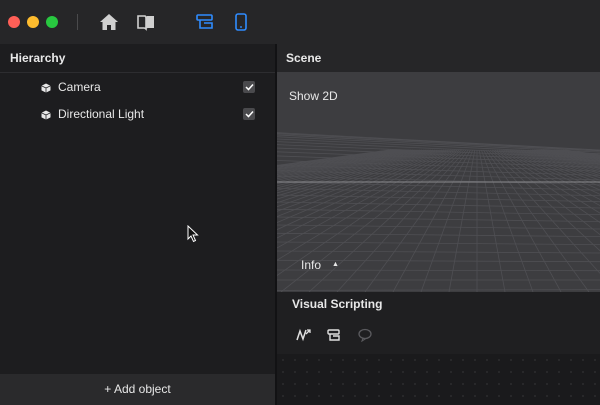 The width and height of the screenshot is (600, 405). Describe the element at coordinates (205, 22) in the screenshot. I see `layout-icon` at that location.